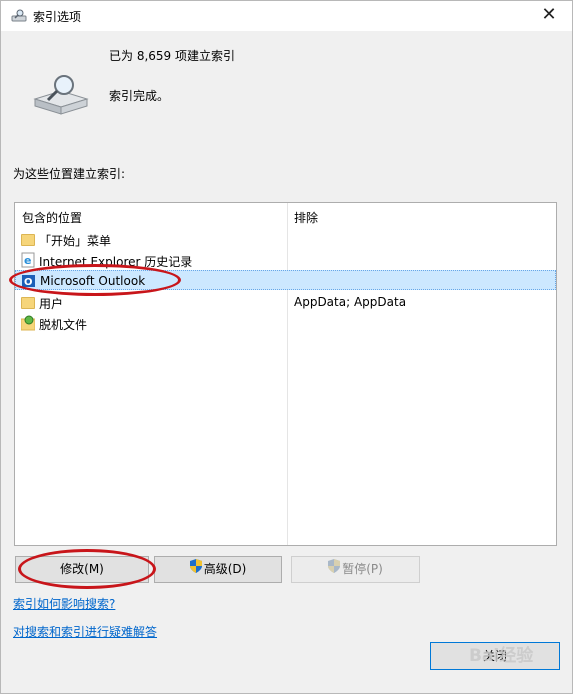 This screenshot has height=694, width=573. I want to click on list-item: 用户 AppData; AppData, so click(285, 302).